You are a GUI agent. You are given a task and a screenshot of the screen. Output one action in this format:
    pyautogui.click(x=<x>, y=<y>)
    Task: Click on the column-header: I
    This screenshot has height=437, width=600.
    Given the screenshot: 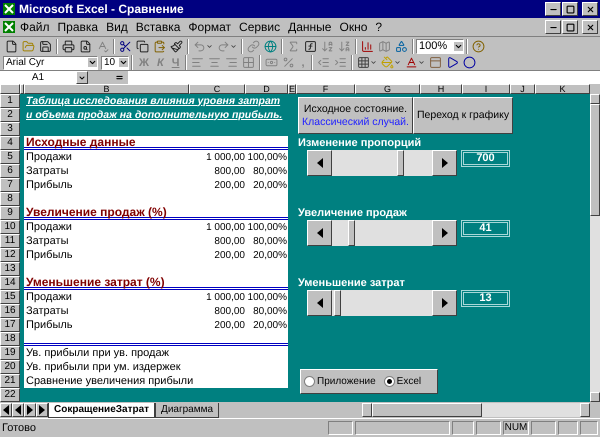 What is the action you would take?
    pyautogui.click(x=486, y=89)
    